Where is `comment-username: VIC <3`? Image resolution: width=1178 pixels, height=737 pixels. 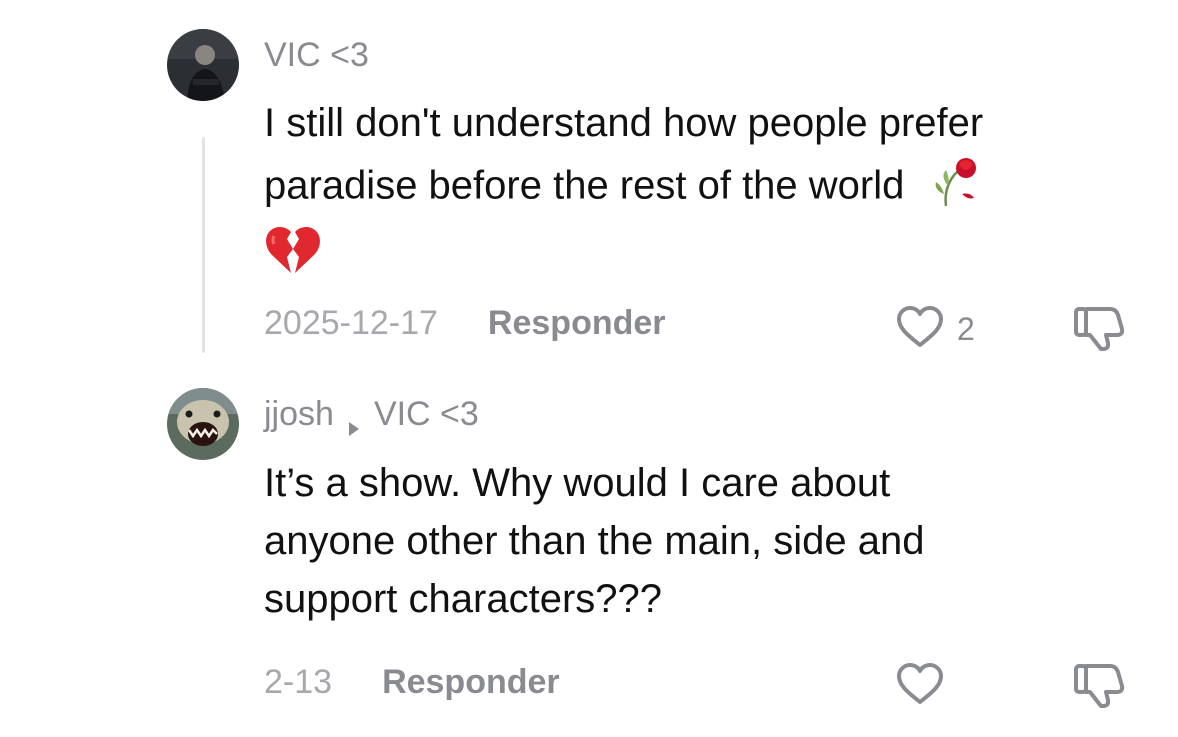
comment-username: VIC <3 is located at coordinates (316, 55).